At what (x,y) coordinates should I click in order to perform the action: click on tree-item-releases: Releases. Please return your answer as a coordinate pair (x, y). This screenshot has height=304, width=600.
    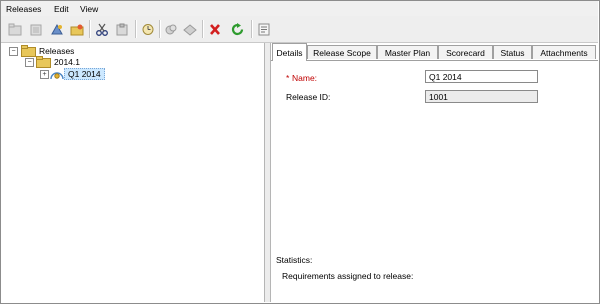
    Looking at the image, I should click on (56, 51).